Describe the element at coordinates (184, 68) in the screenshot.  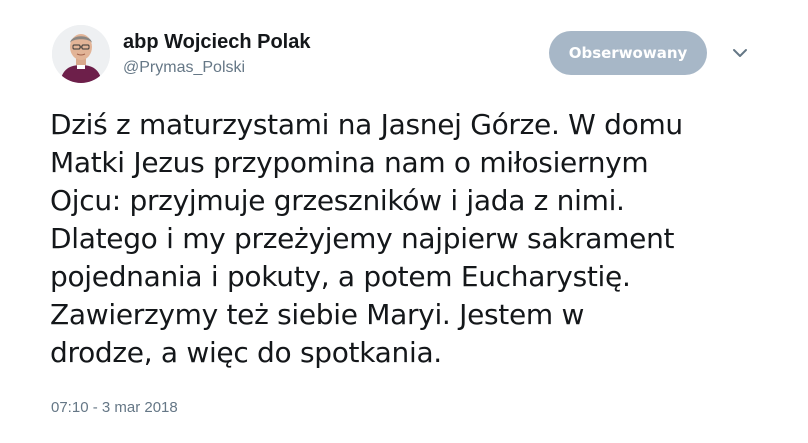
I see `author-handle: @Prymas_Polski` at that location.